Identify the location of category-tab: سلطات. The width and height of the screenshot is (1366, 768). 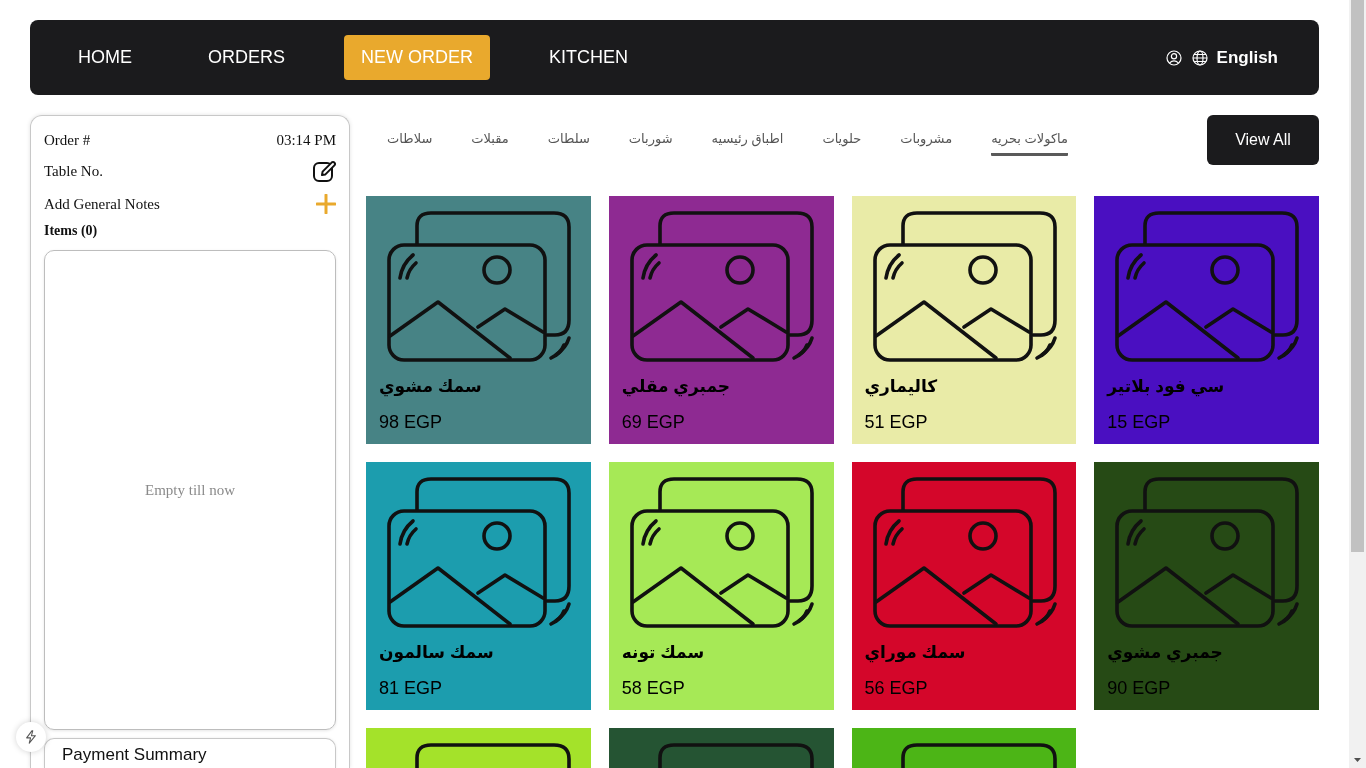
(568, 143).